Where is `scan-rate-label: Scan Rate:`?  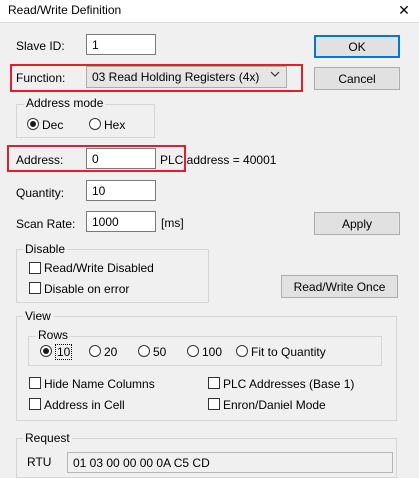
scan-rate-label: Scan Rate: is located at coordinates (46, 224).